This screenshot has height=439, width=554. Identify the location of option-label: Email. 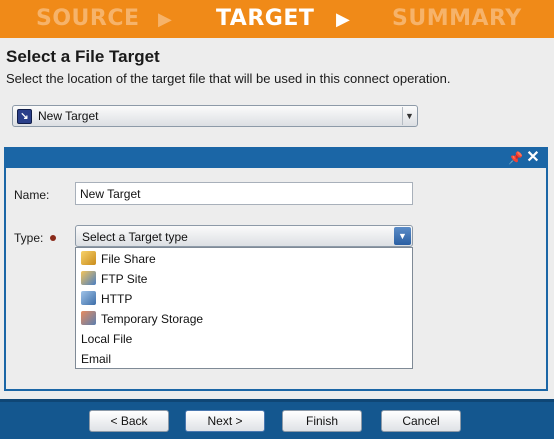
(96, 359).